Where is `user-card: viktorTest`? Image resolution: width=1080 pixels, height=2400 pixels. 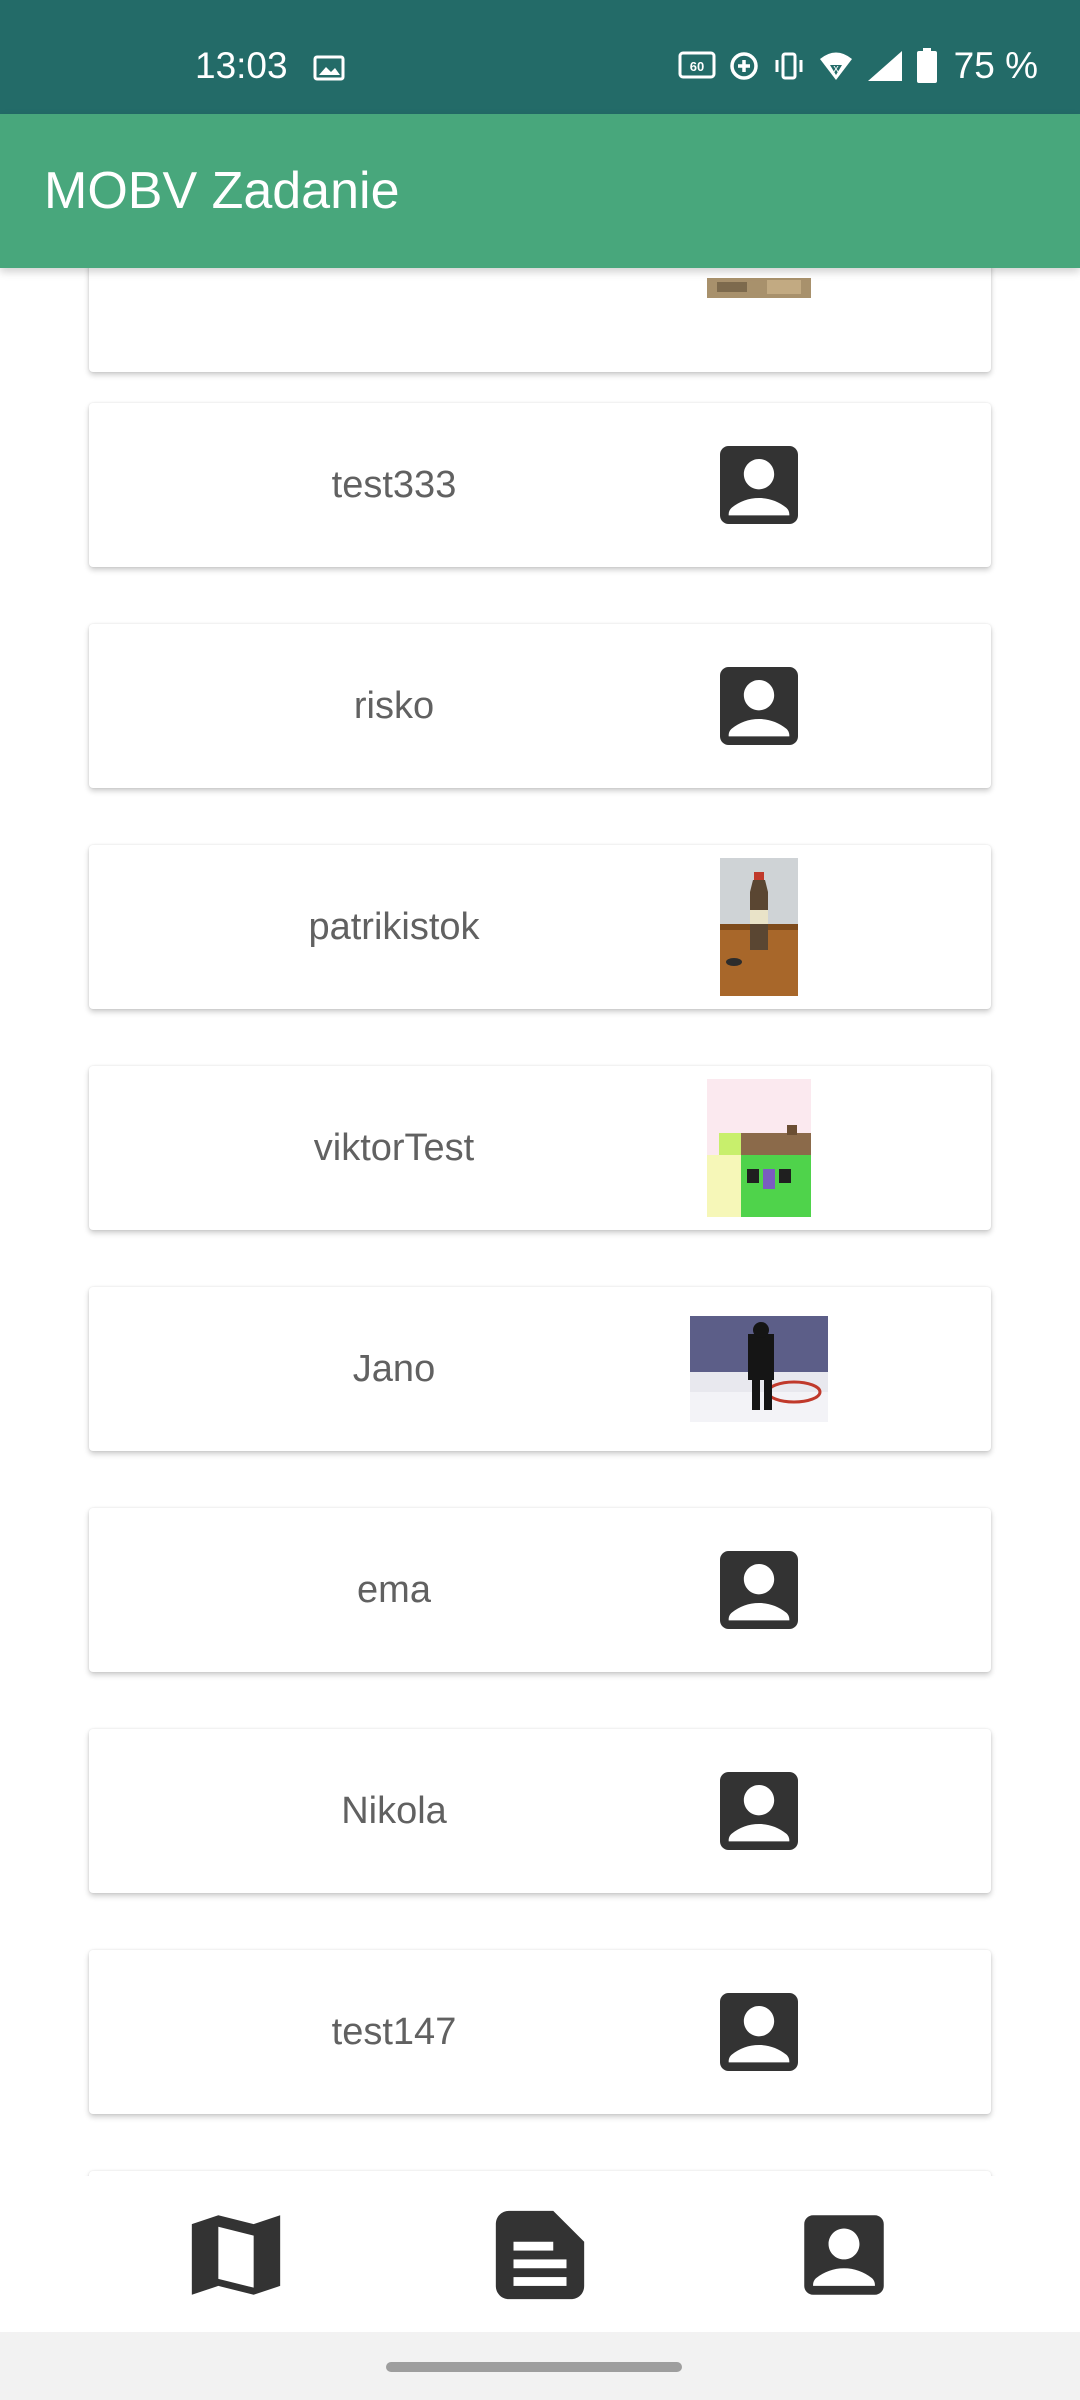 user-card: viktorTest is located at coordinates (540, 1148).